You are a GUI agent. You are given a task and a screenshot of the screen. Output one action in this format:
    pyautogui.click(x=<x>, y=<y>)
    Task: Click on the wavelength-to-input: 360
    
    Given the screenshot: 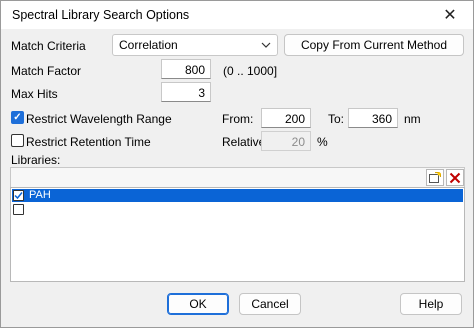 What is the action you would take?
    pyautogui.click(x=373, y=118)
    